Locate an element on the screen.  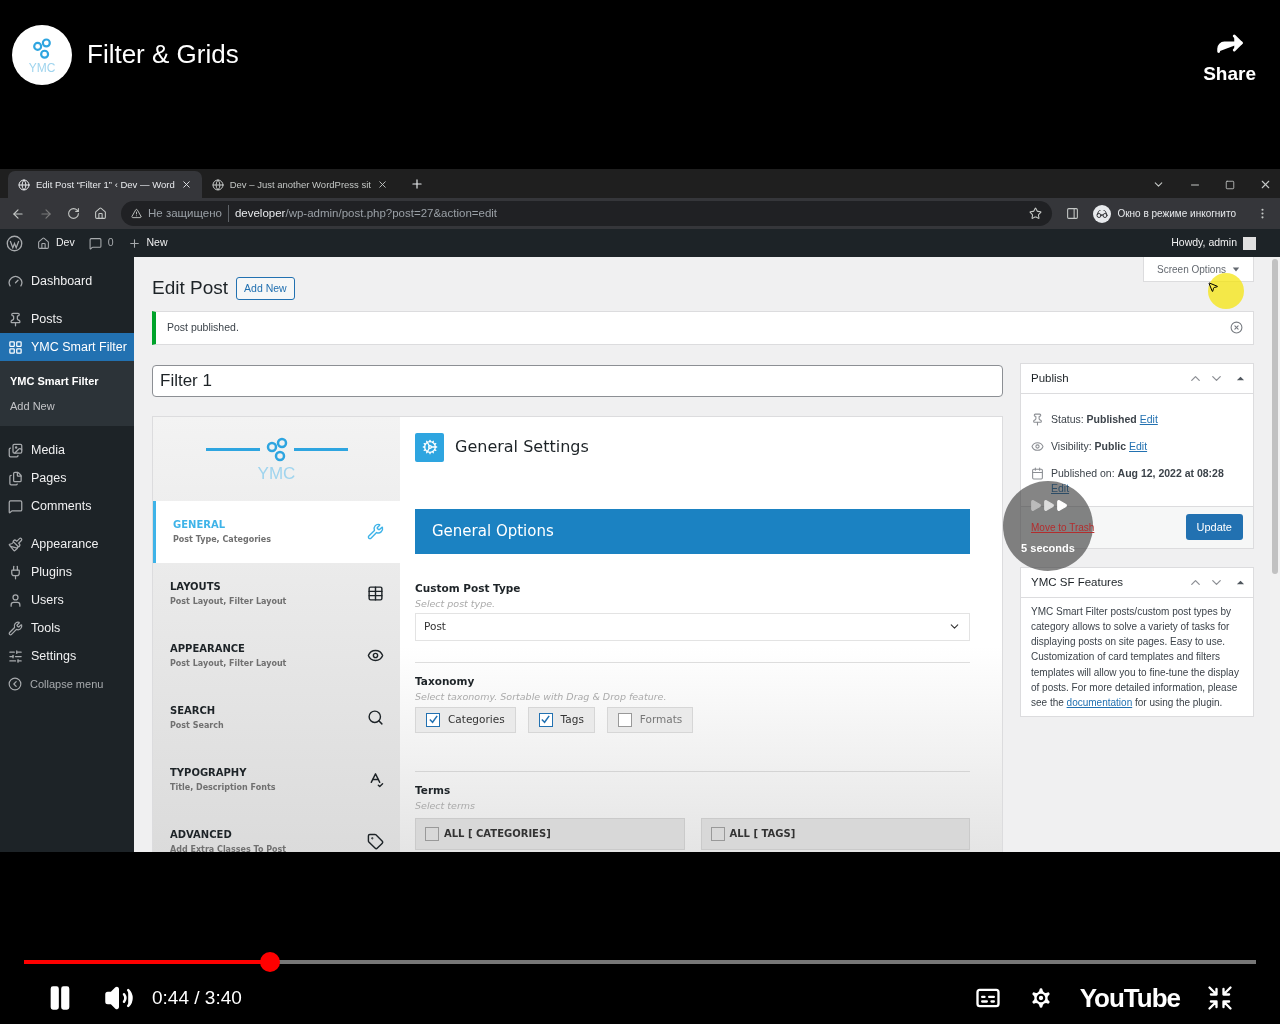
notice-text: Post published. is located at coordinates (203, 327).